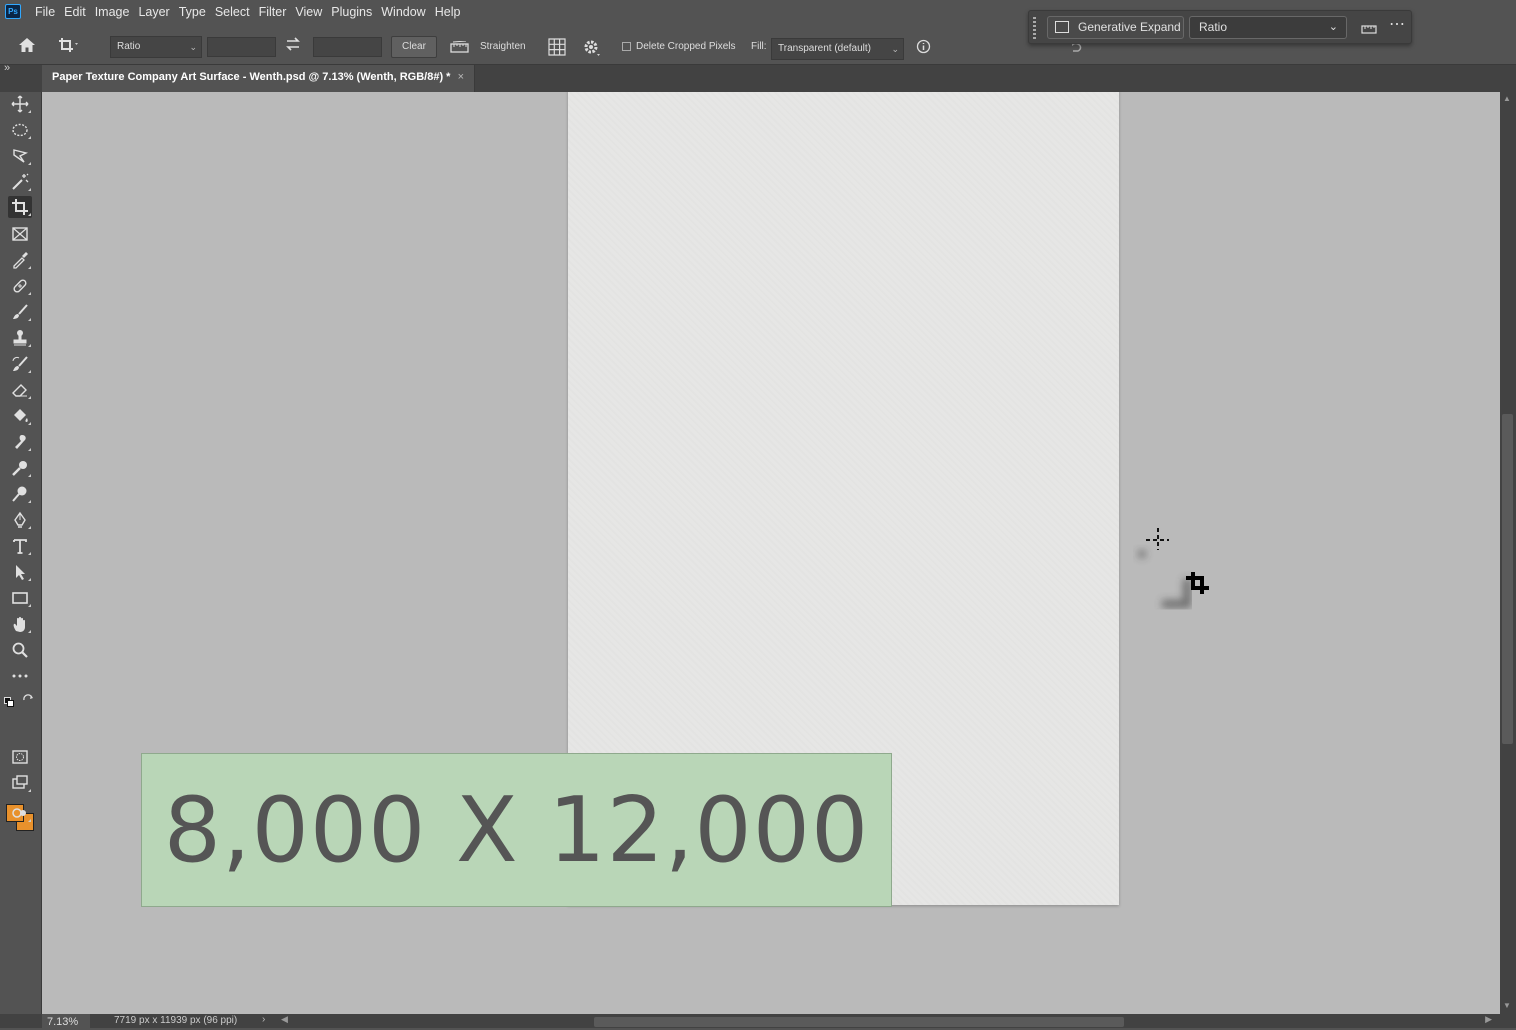 The width and height of the screenshot is (1516, 1030). I want to click on contextbar-ratio-value: Ratio, so click(1213, 27).